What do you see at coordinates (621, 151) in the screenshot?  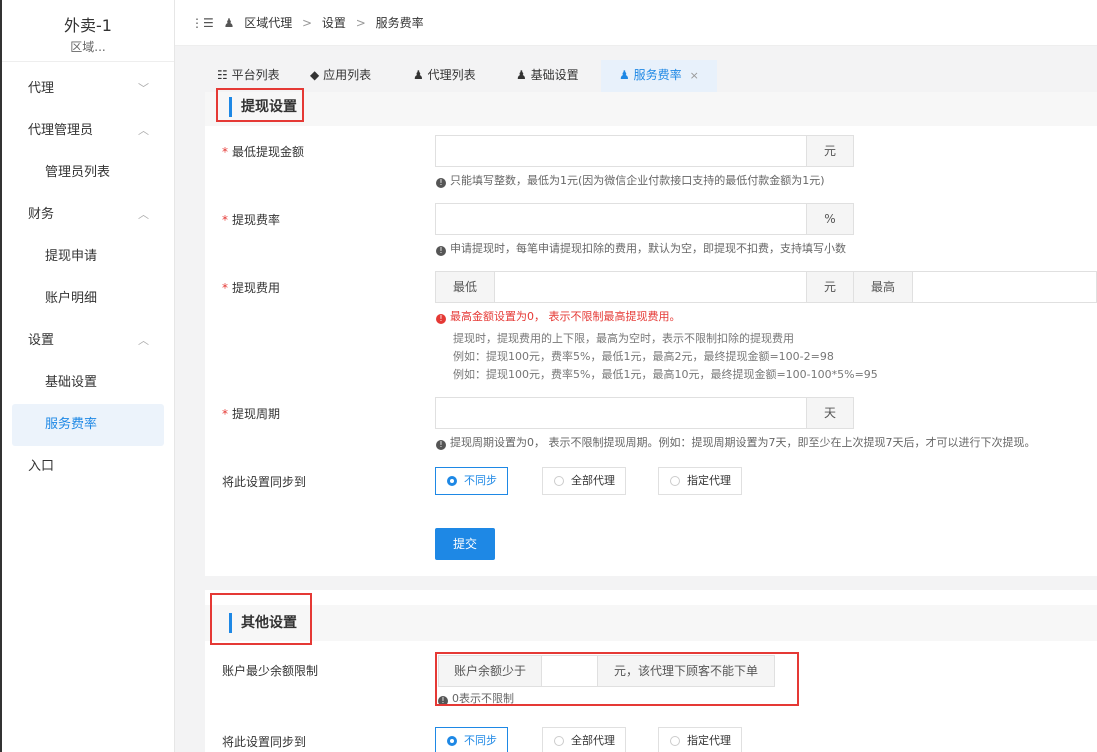 I see `min-amount-input` at bounding box center [621, 151].